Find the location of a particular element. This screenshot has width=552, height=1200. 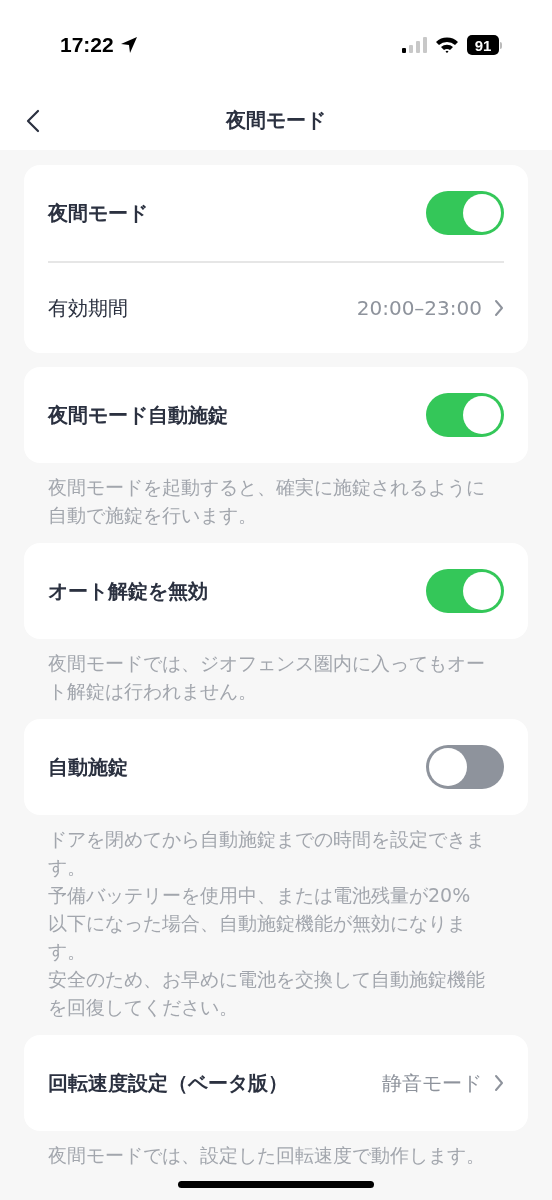

setting-label: 回転速度設定（ベータ版） is located at coordinates (168, 1083).